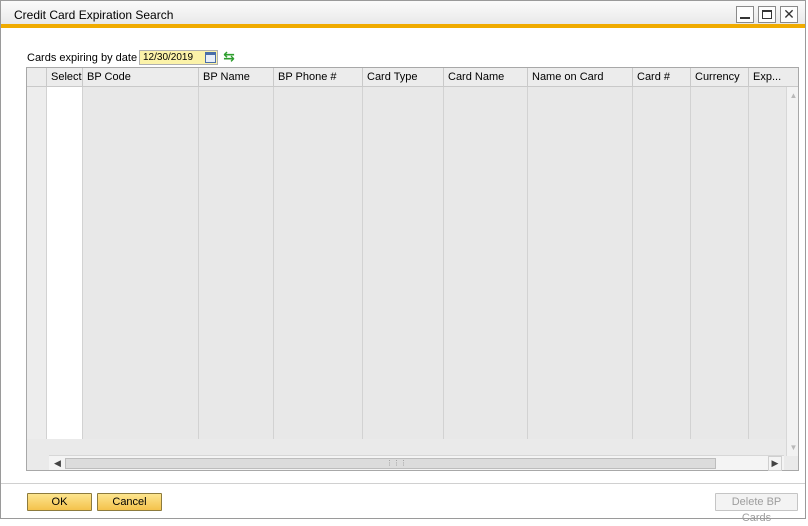 The image size is (808, 526). What do you see at coordinates (210, 57) in the screenshot?
I see `calendar-icon` at bounding box center [210, 57].